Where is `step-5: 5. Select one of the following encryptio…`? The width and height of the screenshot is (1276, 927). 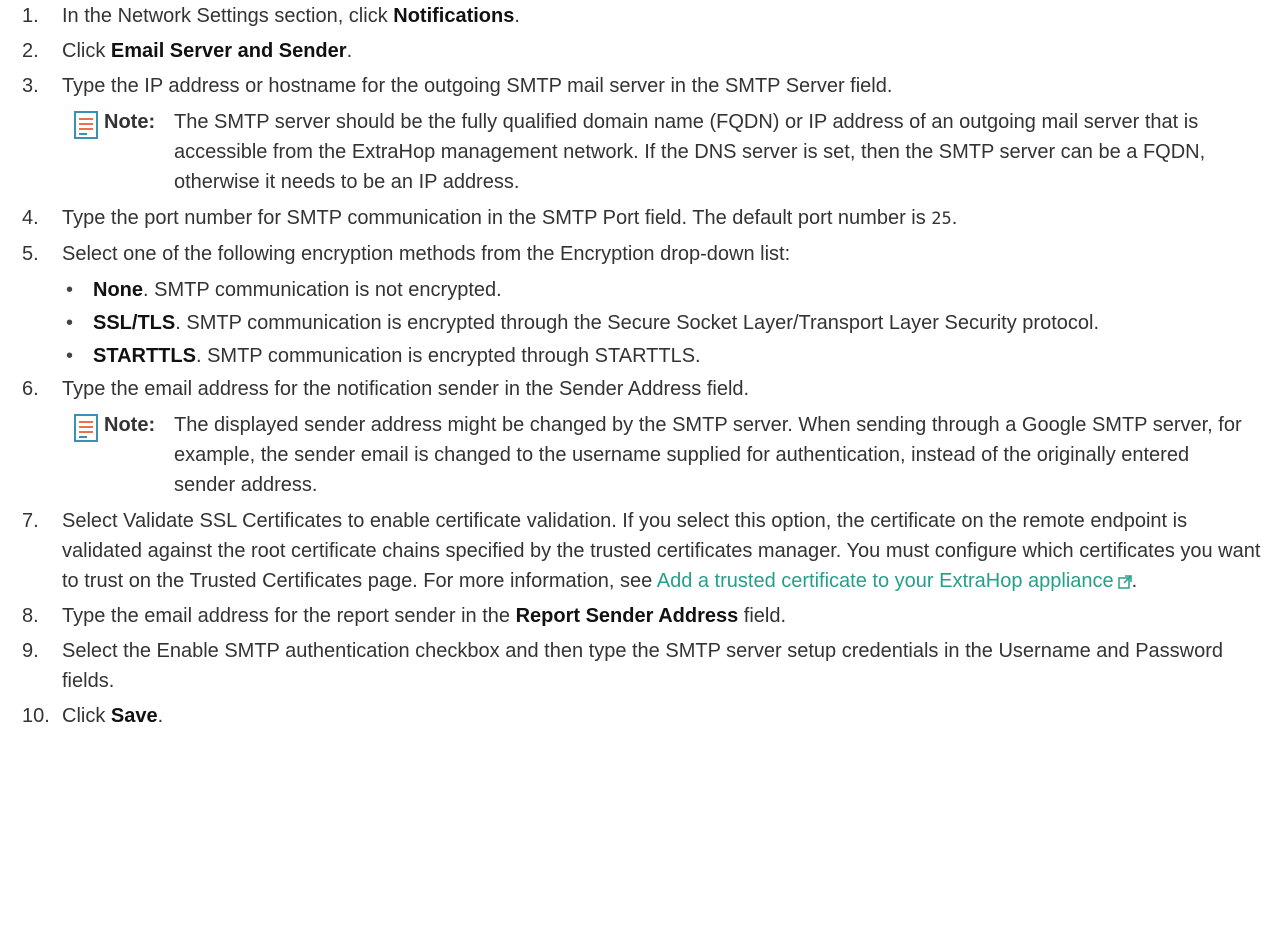 step-5: 5. Select one of the following encryptio… is located at coordinates (638, 305).